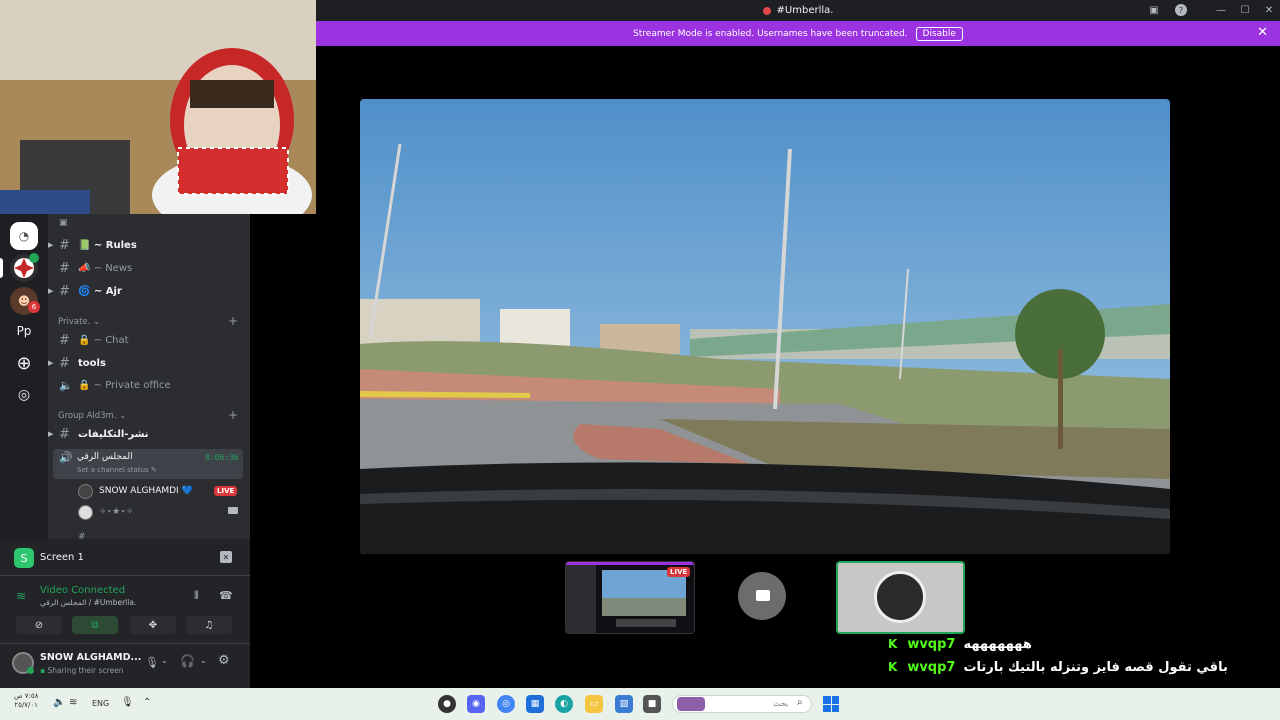 Image resolution: width=1280 pixels, height=720 pixels. I want to click on channel-rules: ▶ # 📗 ∼ Rules, so click(149, 245).